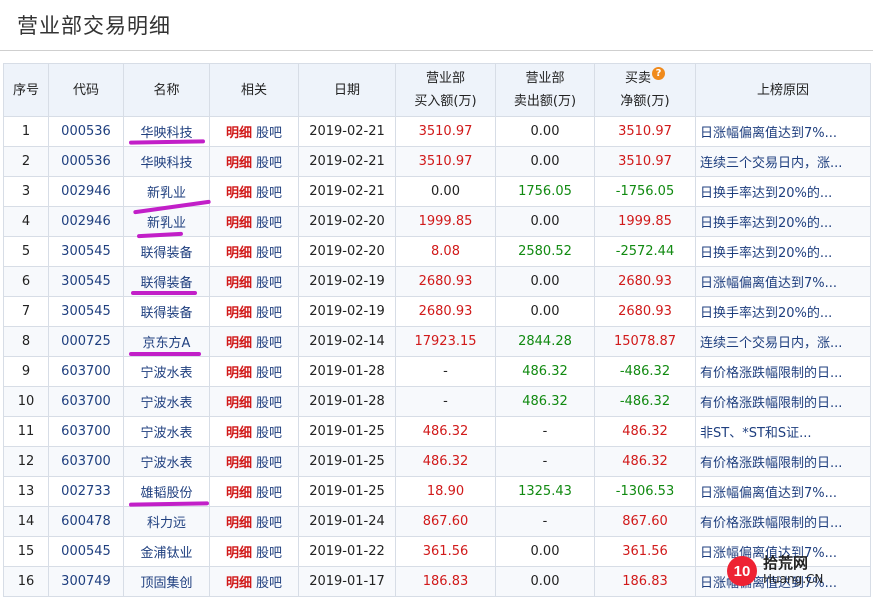  I want to click on sell-amount: 0.00, so click(545, 281).